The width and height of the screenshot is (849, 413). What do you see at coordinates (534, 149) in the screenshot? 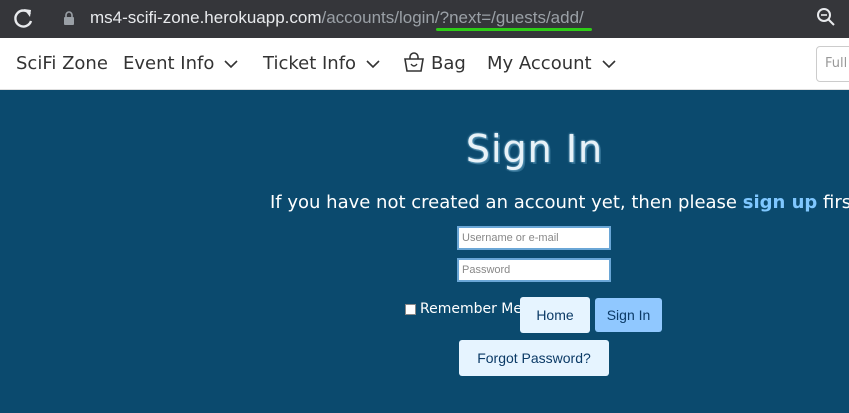
I see `page-title: Sign In` at bounding box center [534, 149].